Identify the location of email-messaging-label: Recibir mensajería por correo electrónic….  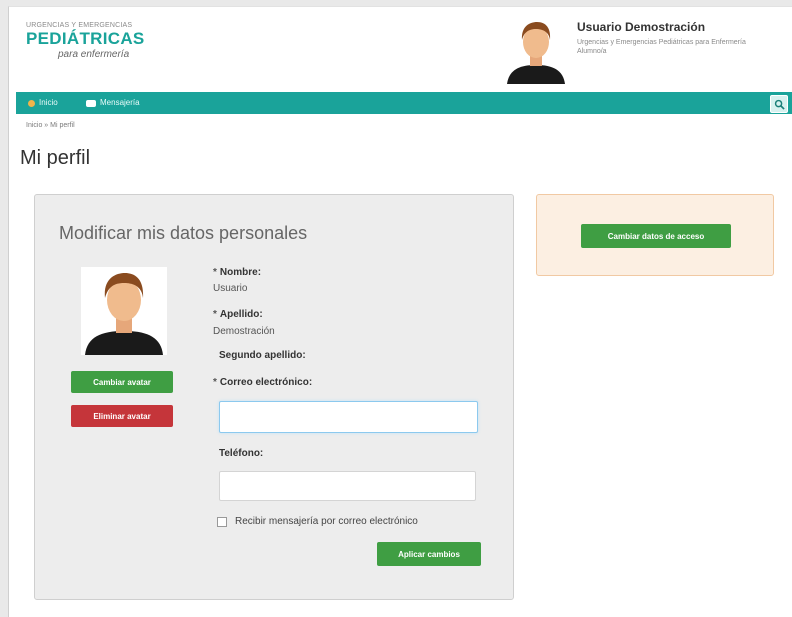
(326, 521).